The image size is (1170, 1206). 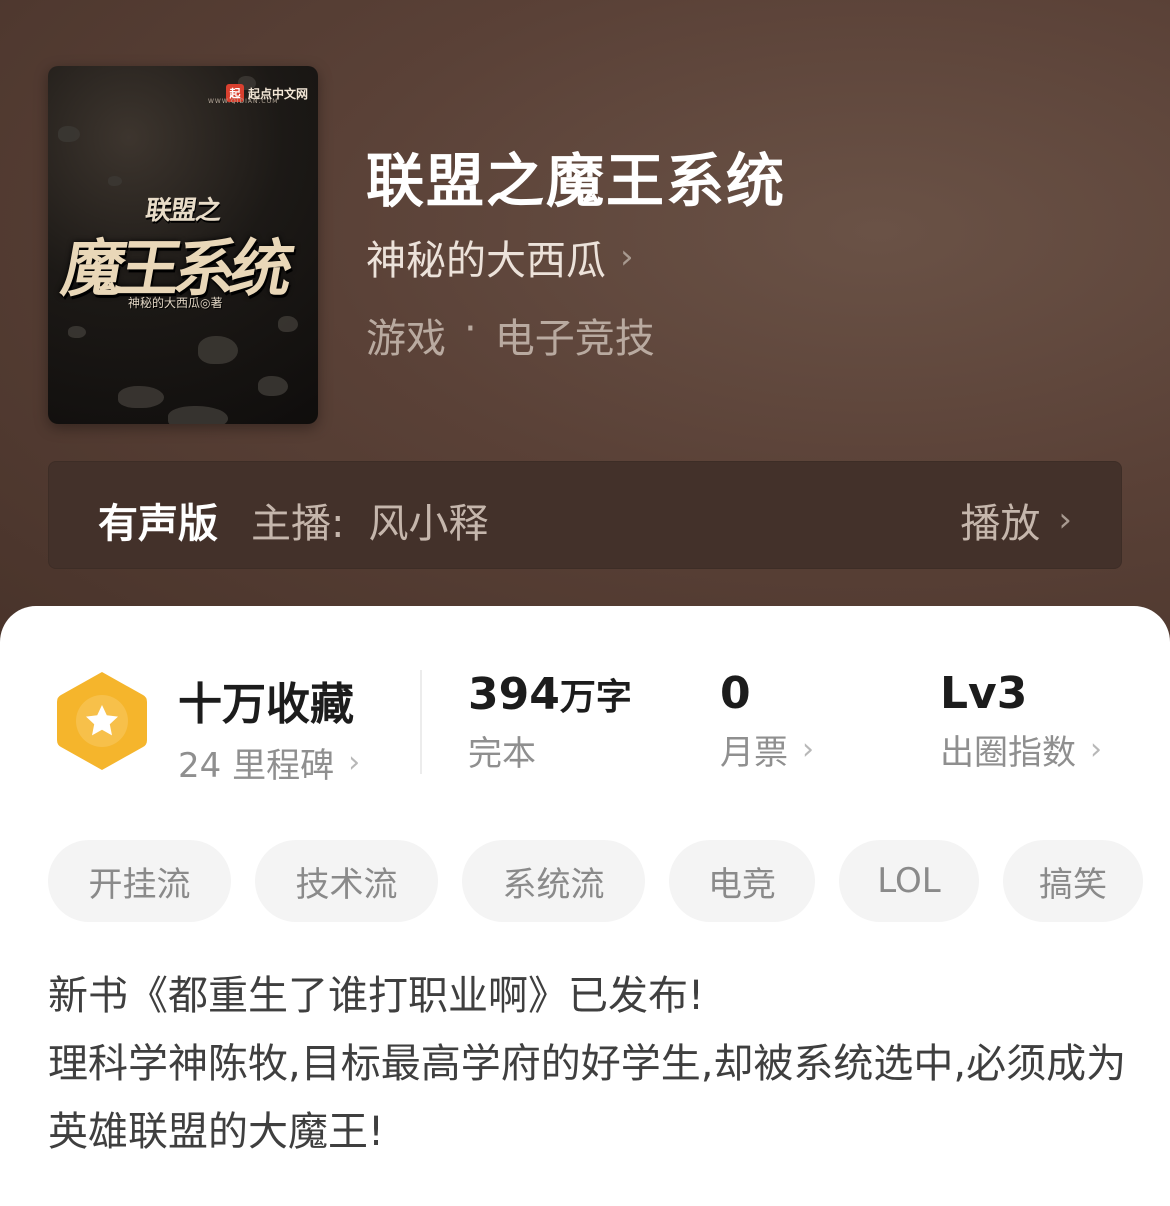 What do you see at coordinates (742, 881) in the screenshot?
I see `tag-chip: 电竞` at bounding box center [742, 881].